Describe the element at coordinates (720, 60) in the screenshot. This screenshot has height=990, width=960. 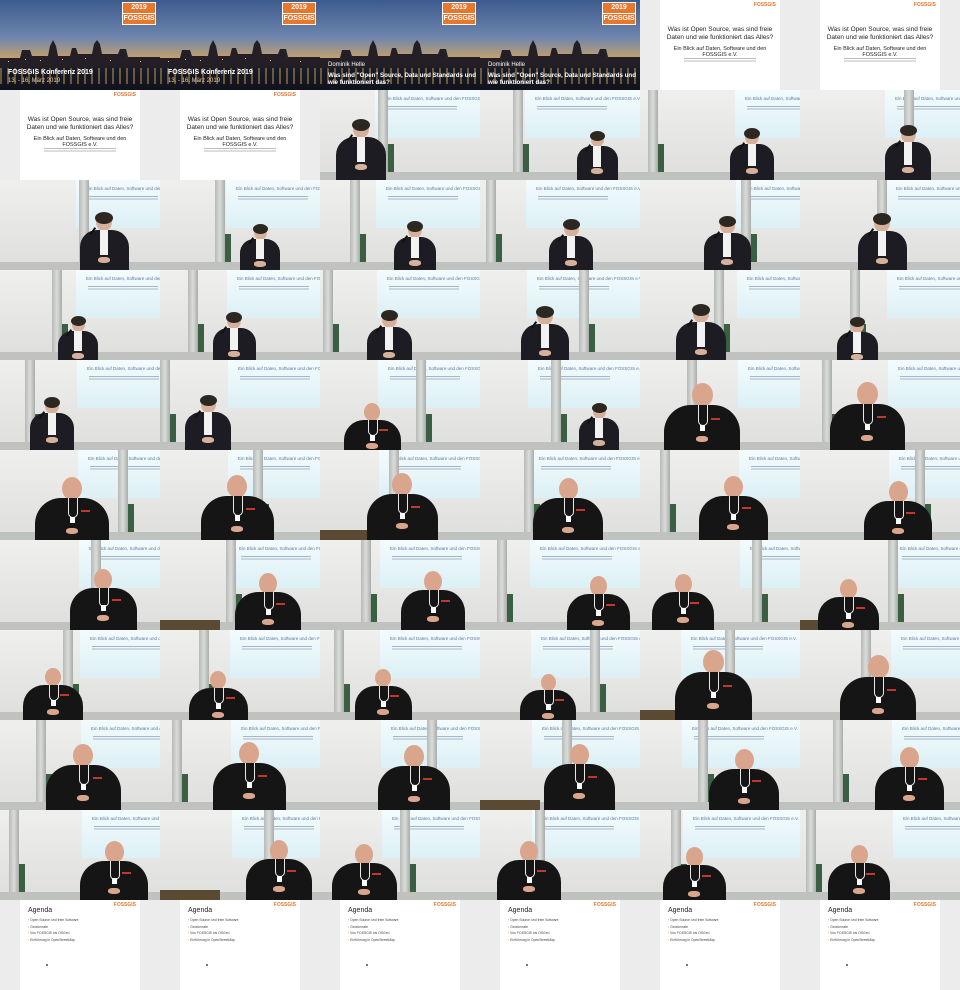
I see `slide-meta-lines` at that location.